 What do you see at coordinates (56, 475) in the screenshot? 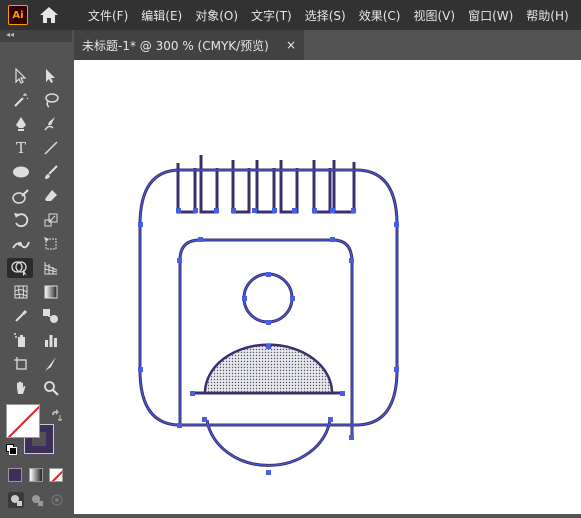
I see `none-mode-button` at bounding box center [56, 475].